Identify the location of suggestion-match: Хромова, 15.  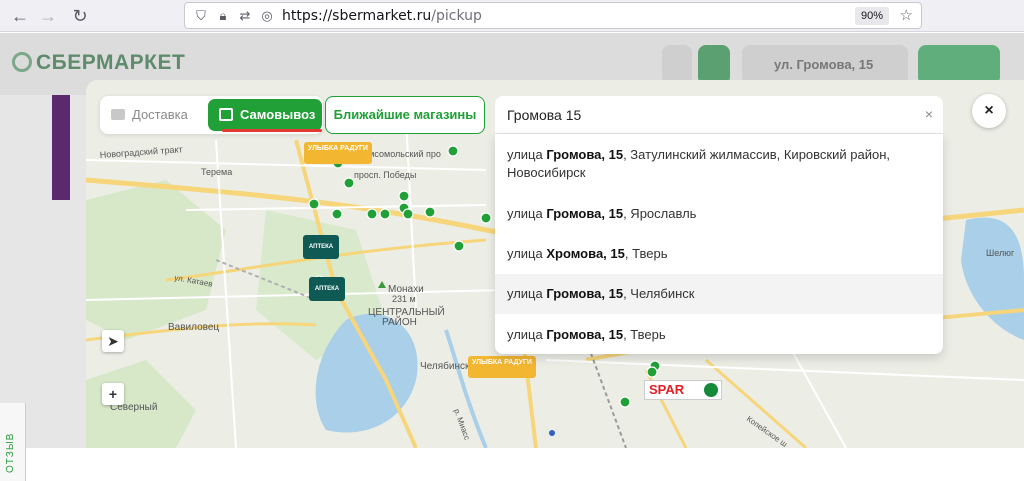
(585, 253).